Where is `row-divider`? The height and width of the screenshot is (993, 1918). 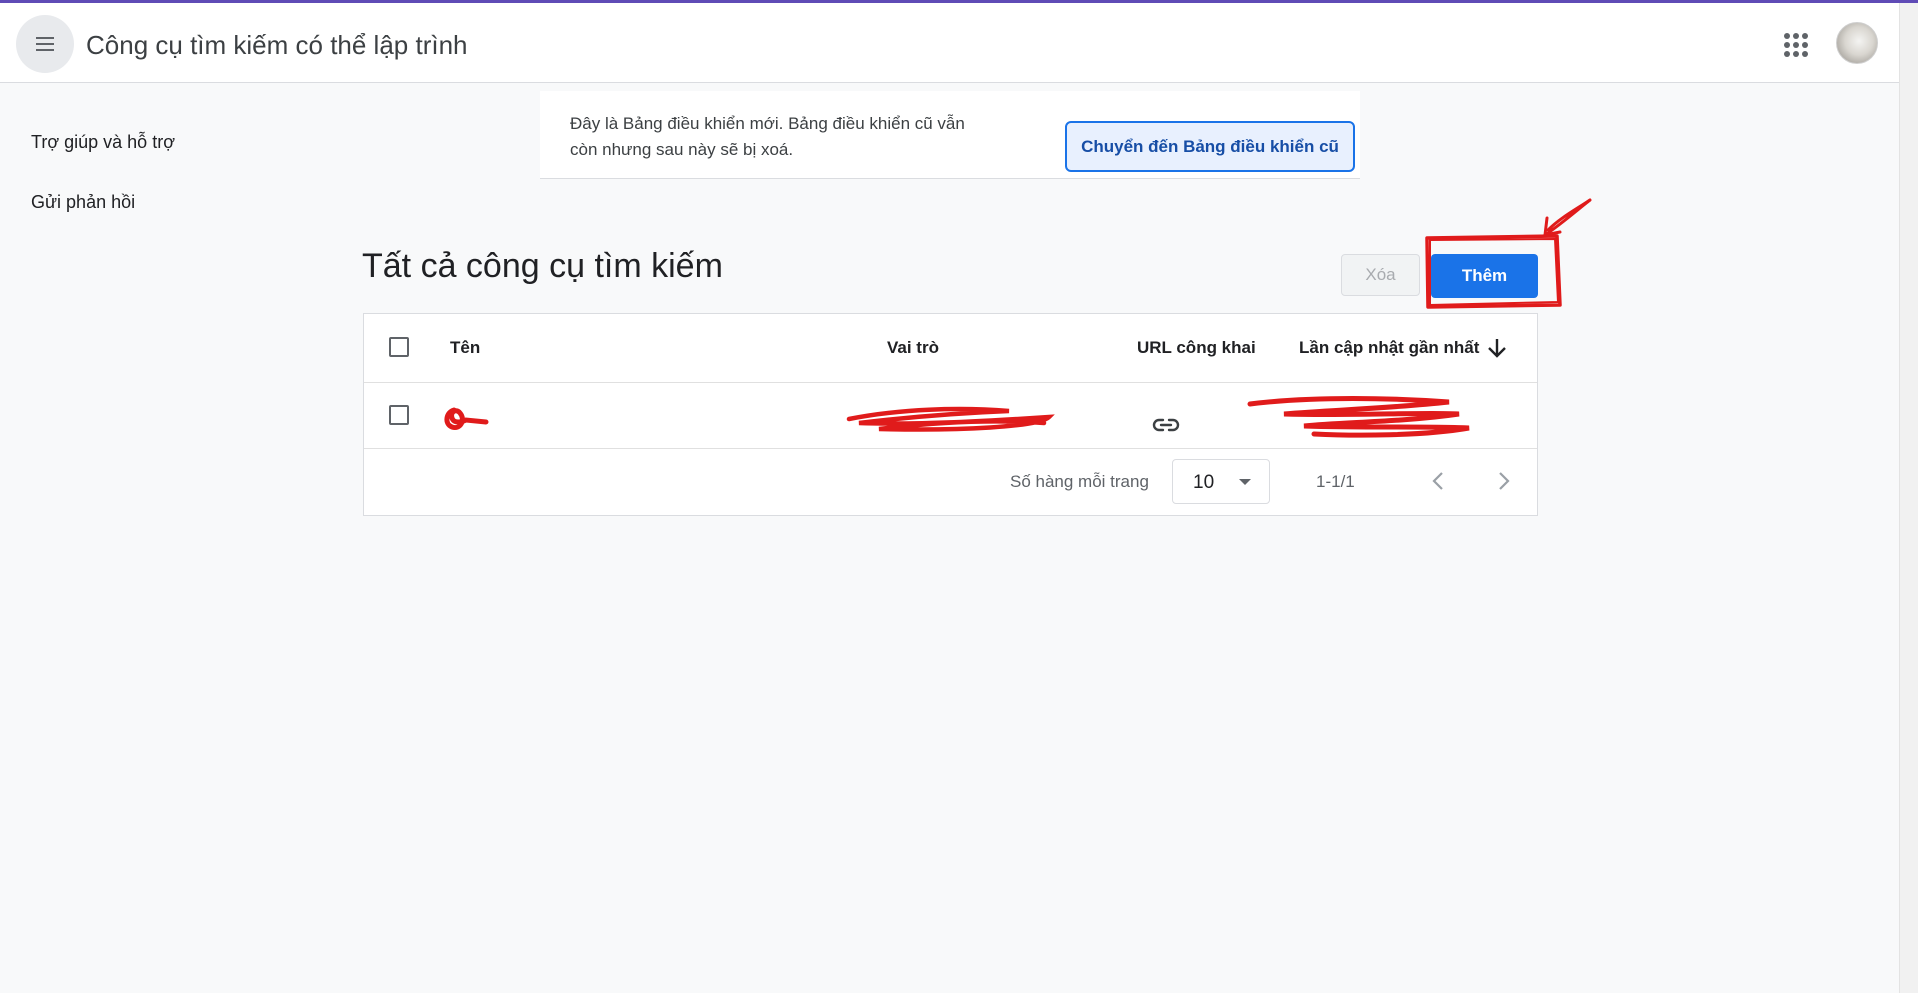
row-divider is located at coordinates (950, 448).